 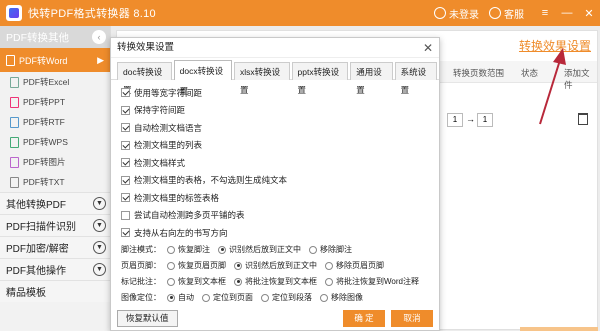 I want to click on sidebar-header: PDF转换其他 ‹, so click(x=55, y=37).